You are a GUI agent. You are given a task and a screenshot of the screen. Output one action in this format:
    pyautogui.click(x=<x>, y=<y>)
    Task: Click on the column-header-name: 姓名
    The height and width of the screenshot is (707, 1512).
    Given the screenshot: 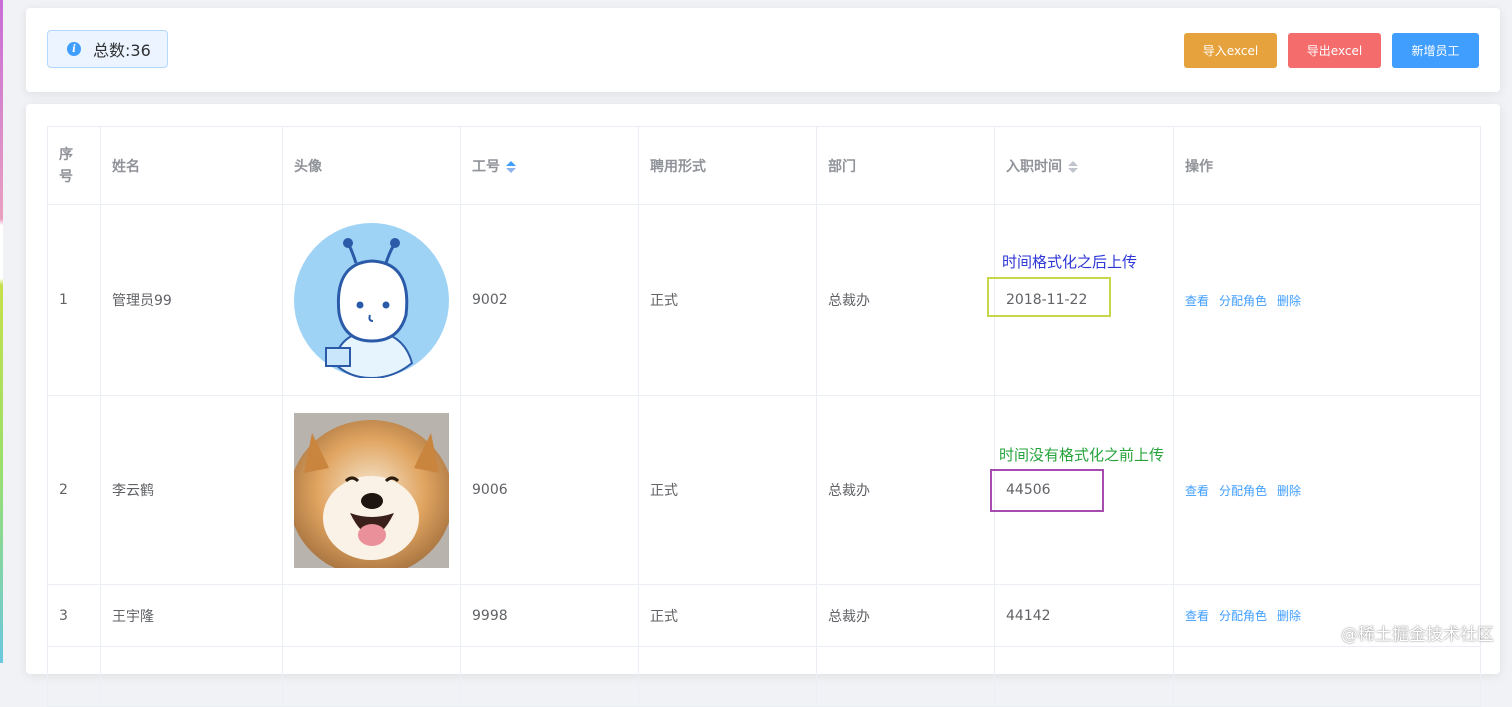 What is the action you would take?
    pyautogui.click(x=192, y=166)
    